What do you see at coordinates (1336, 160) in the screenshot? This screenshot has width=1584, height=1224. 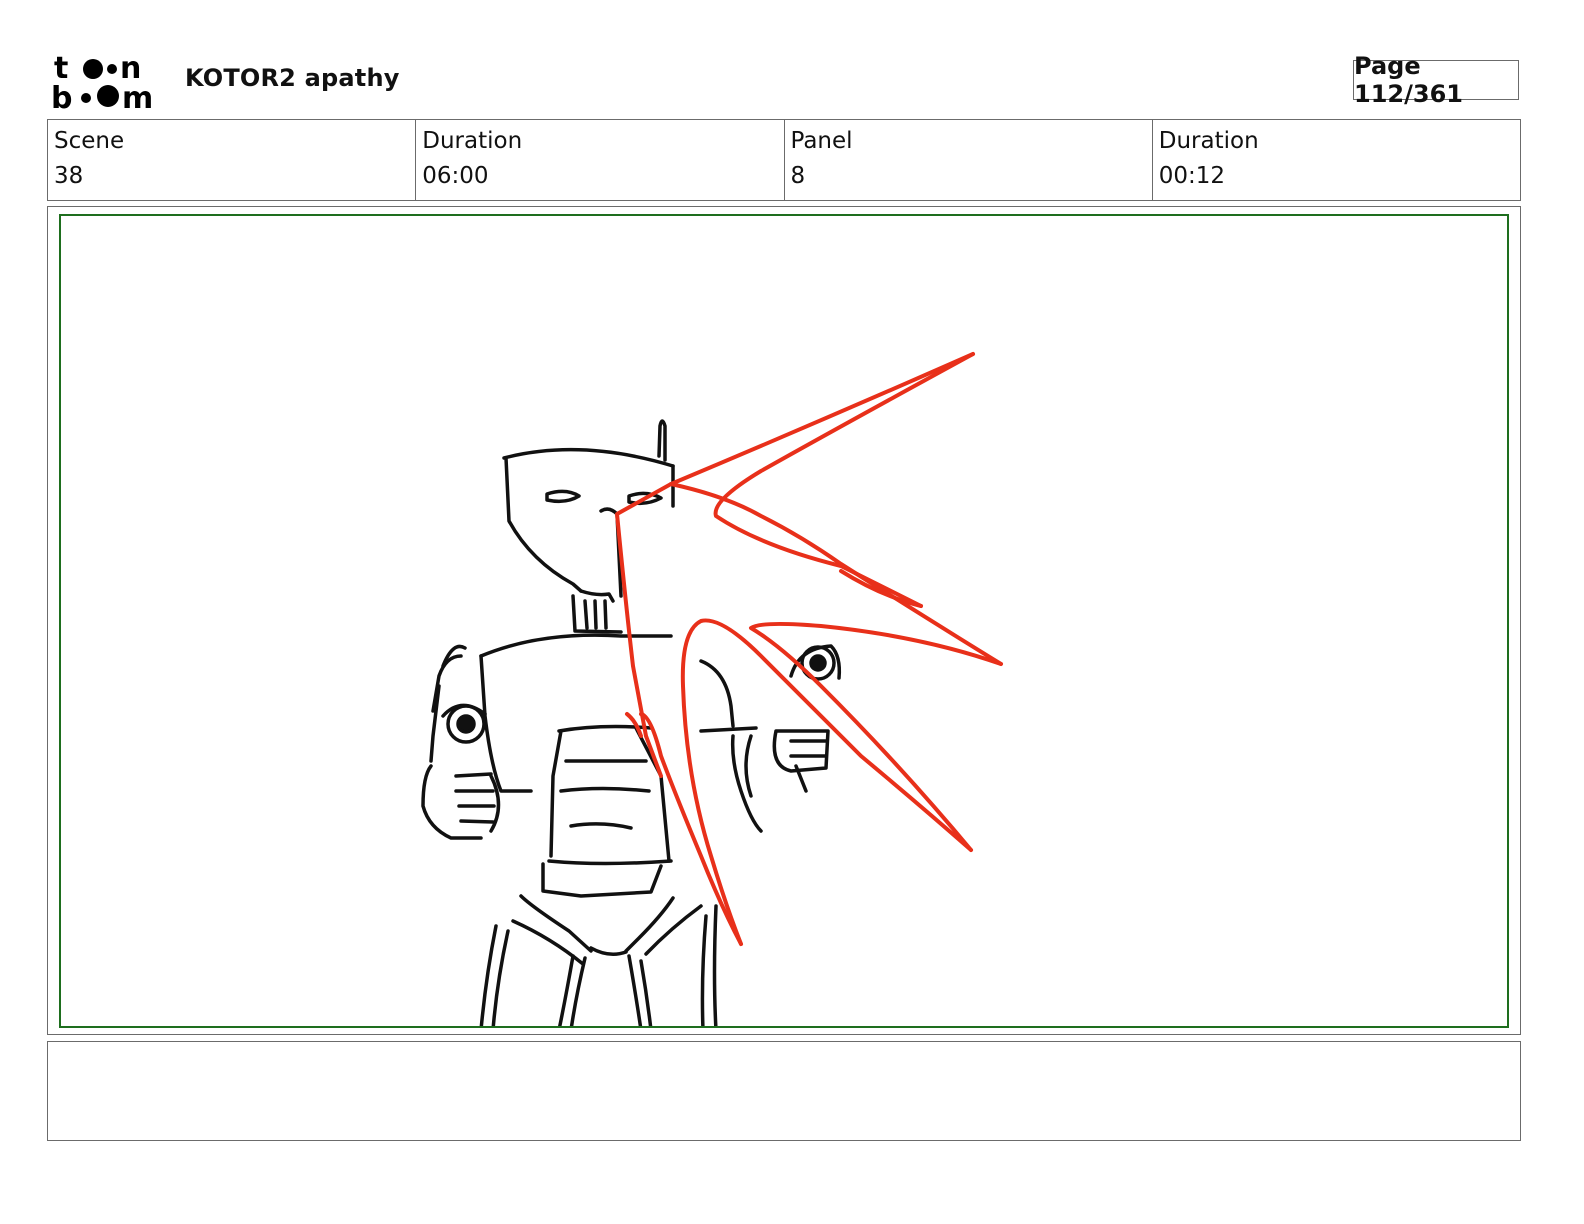 I see `panel-duration-cell: Duration 00:12` at bounding box center [1336, 160].